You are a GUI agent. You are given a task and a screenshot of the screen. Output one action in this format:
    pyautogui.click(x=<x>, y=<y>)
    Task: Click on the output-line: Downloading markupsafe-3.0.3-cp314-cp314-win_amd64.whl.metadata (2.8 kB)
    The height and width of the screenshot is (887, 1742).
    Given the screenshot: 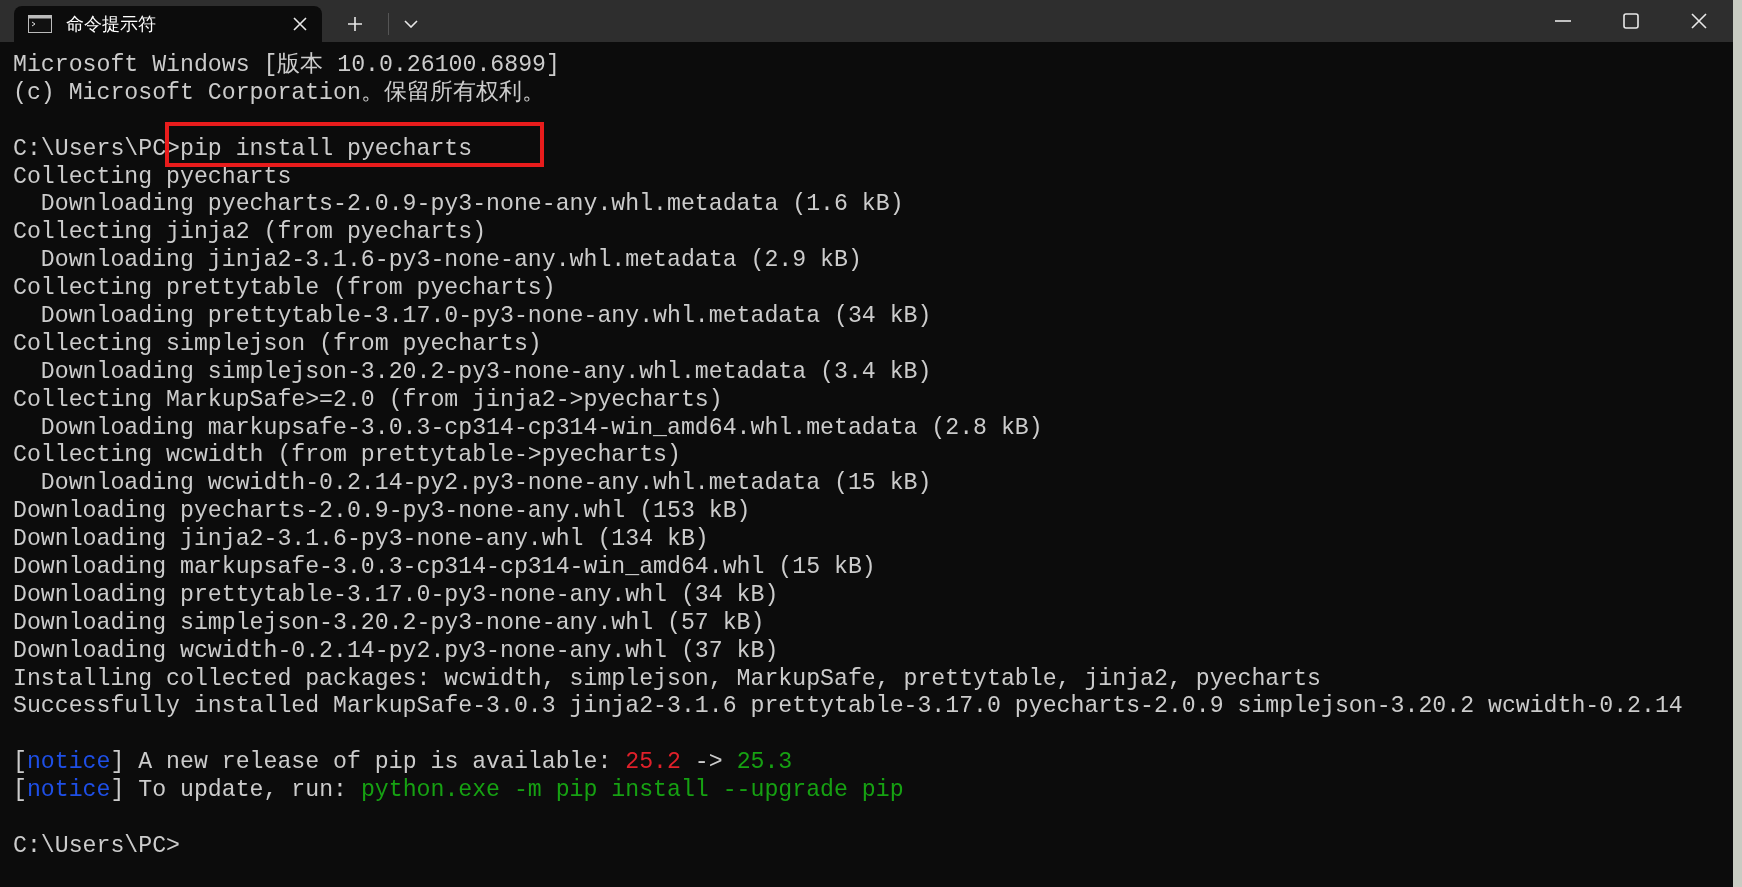 What is the action you would take?
    pyautogui.click(x=541, y=428)
    